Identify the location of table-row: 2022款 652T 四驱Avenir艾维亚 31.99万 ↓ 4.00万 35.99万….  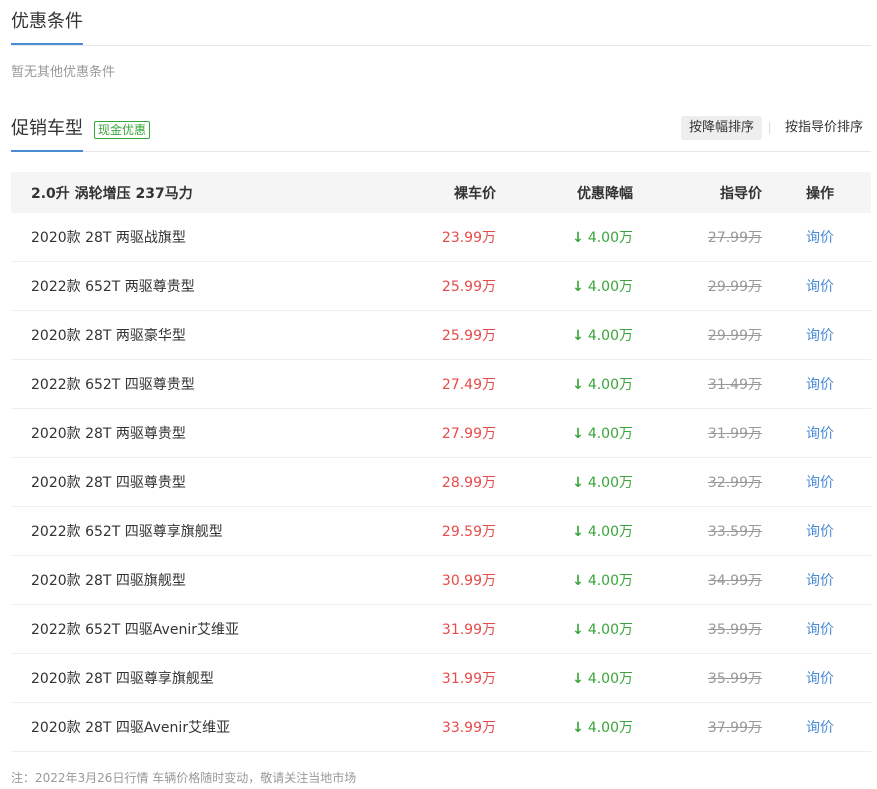
(441, 629).